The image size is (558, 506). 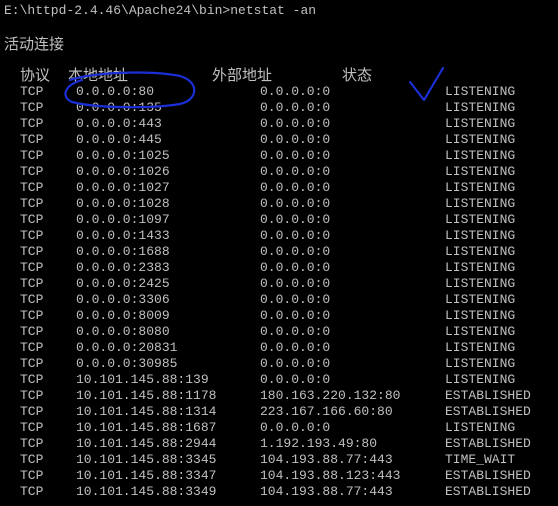 I want to click on table-row: TCP 0.0.0.0:2383 0.0.0.0:0 LISTENING, so click(x=279, y=268).